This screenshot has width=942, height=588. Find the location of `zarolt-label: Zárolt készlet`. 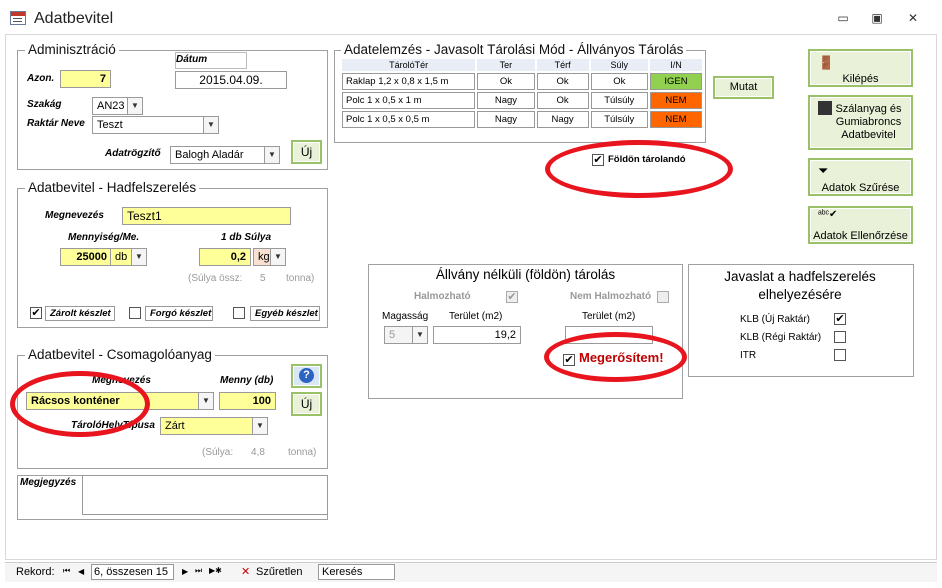

zarolt-label: Zárolt készlet is located at coordinates (80, 313).